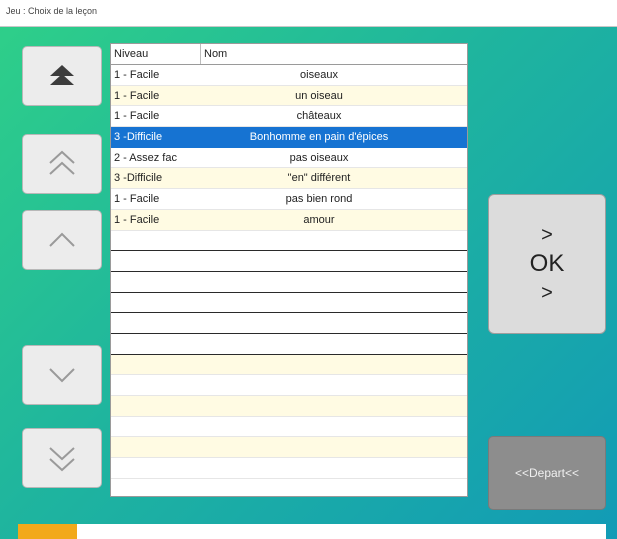  I want to click on double-chevron-up-icon, so click(62, 162).